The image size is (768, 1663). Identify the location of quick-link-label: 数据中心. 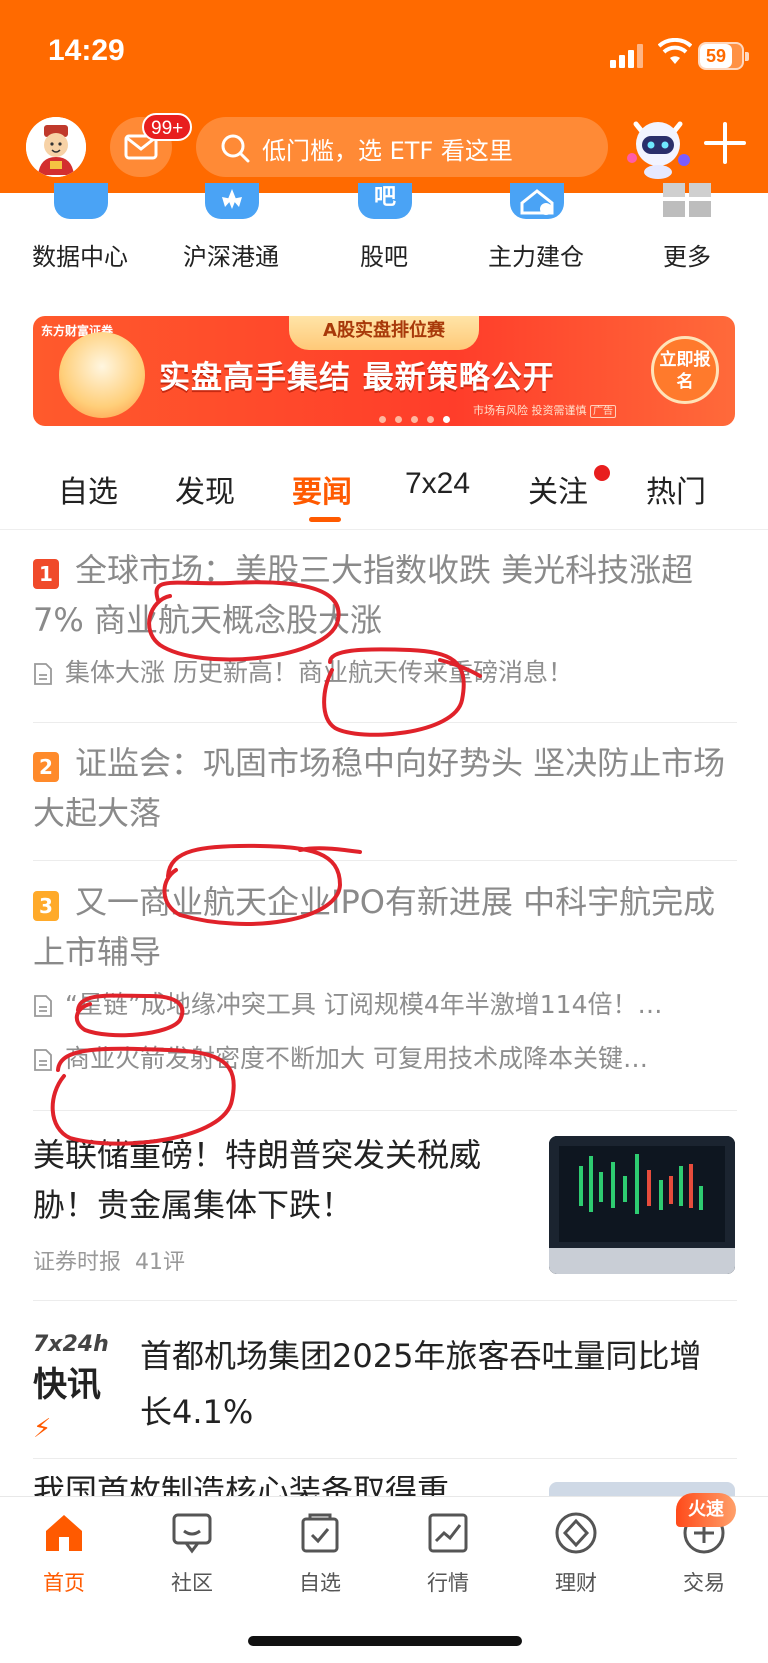
(80, 257).